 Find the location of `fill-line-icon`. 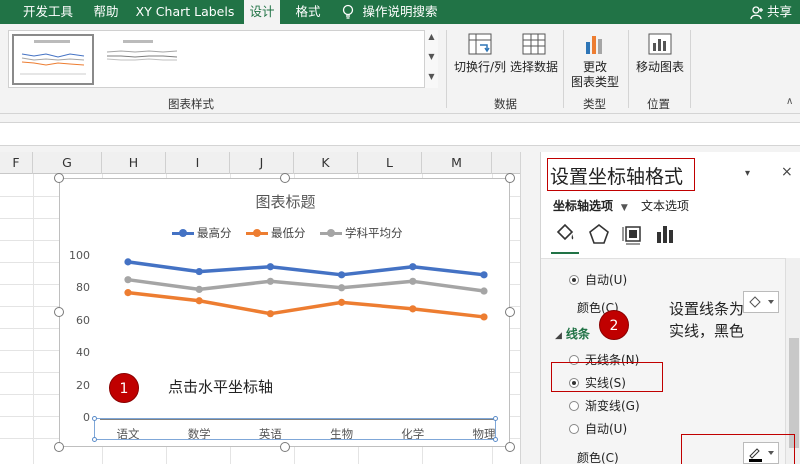

fill-line-icon is located at coordinates (565, 234).